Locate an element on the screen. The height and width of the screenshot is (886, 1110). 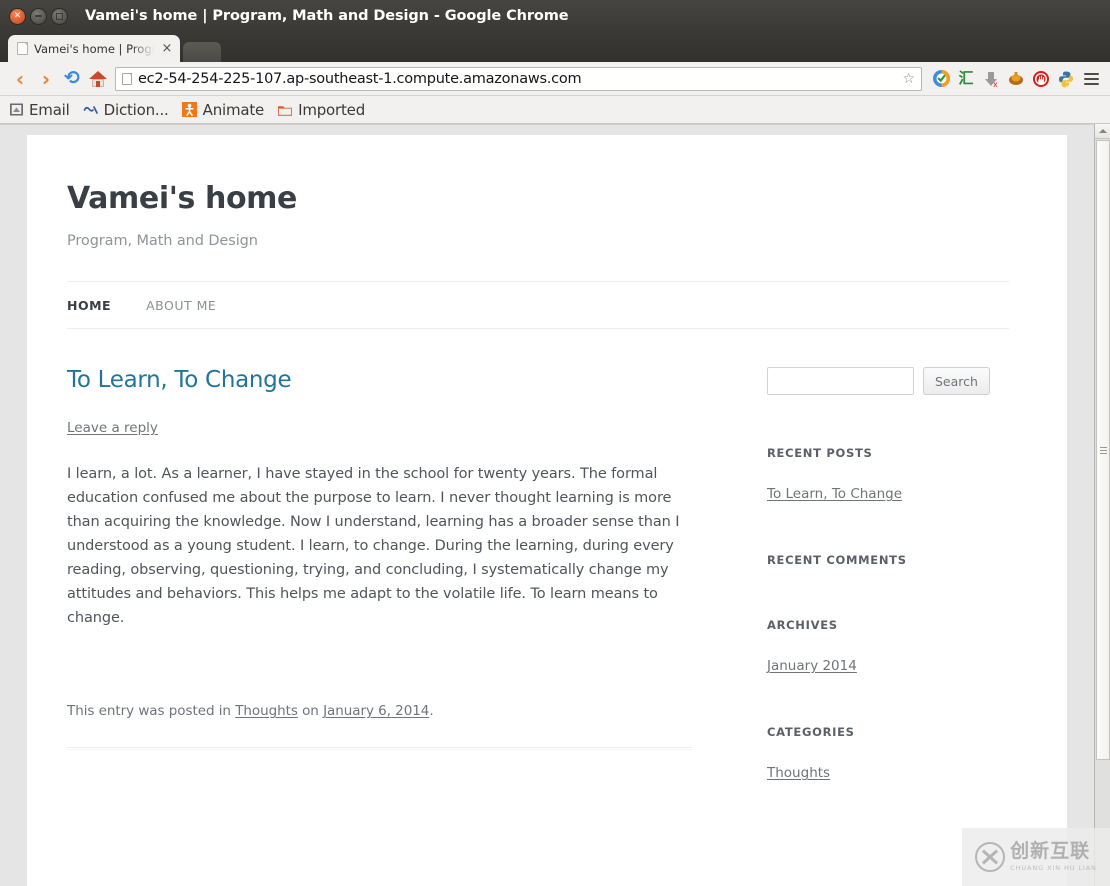
bookmark-label: Animate is located at coordinates (233, 109).